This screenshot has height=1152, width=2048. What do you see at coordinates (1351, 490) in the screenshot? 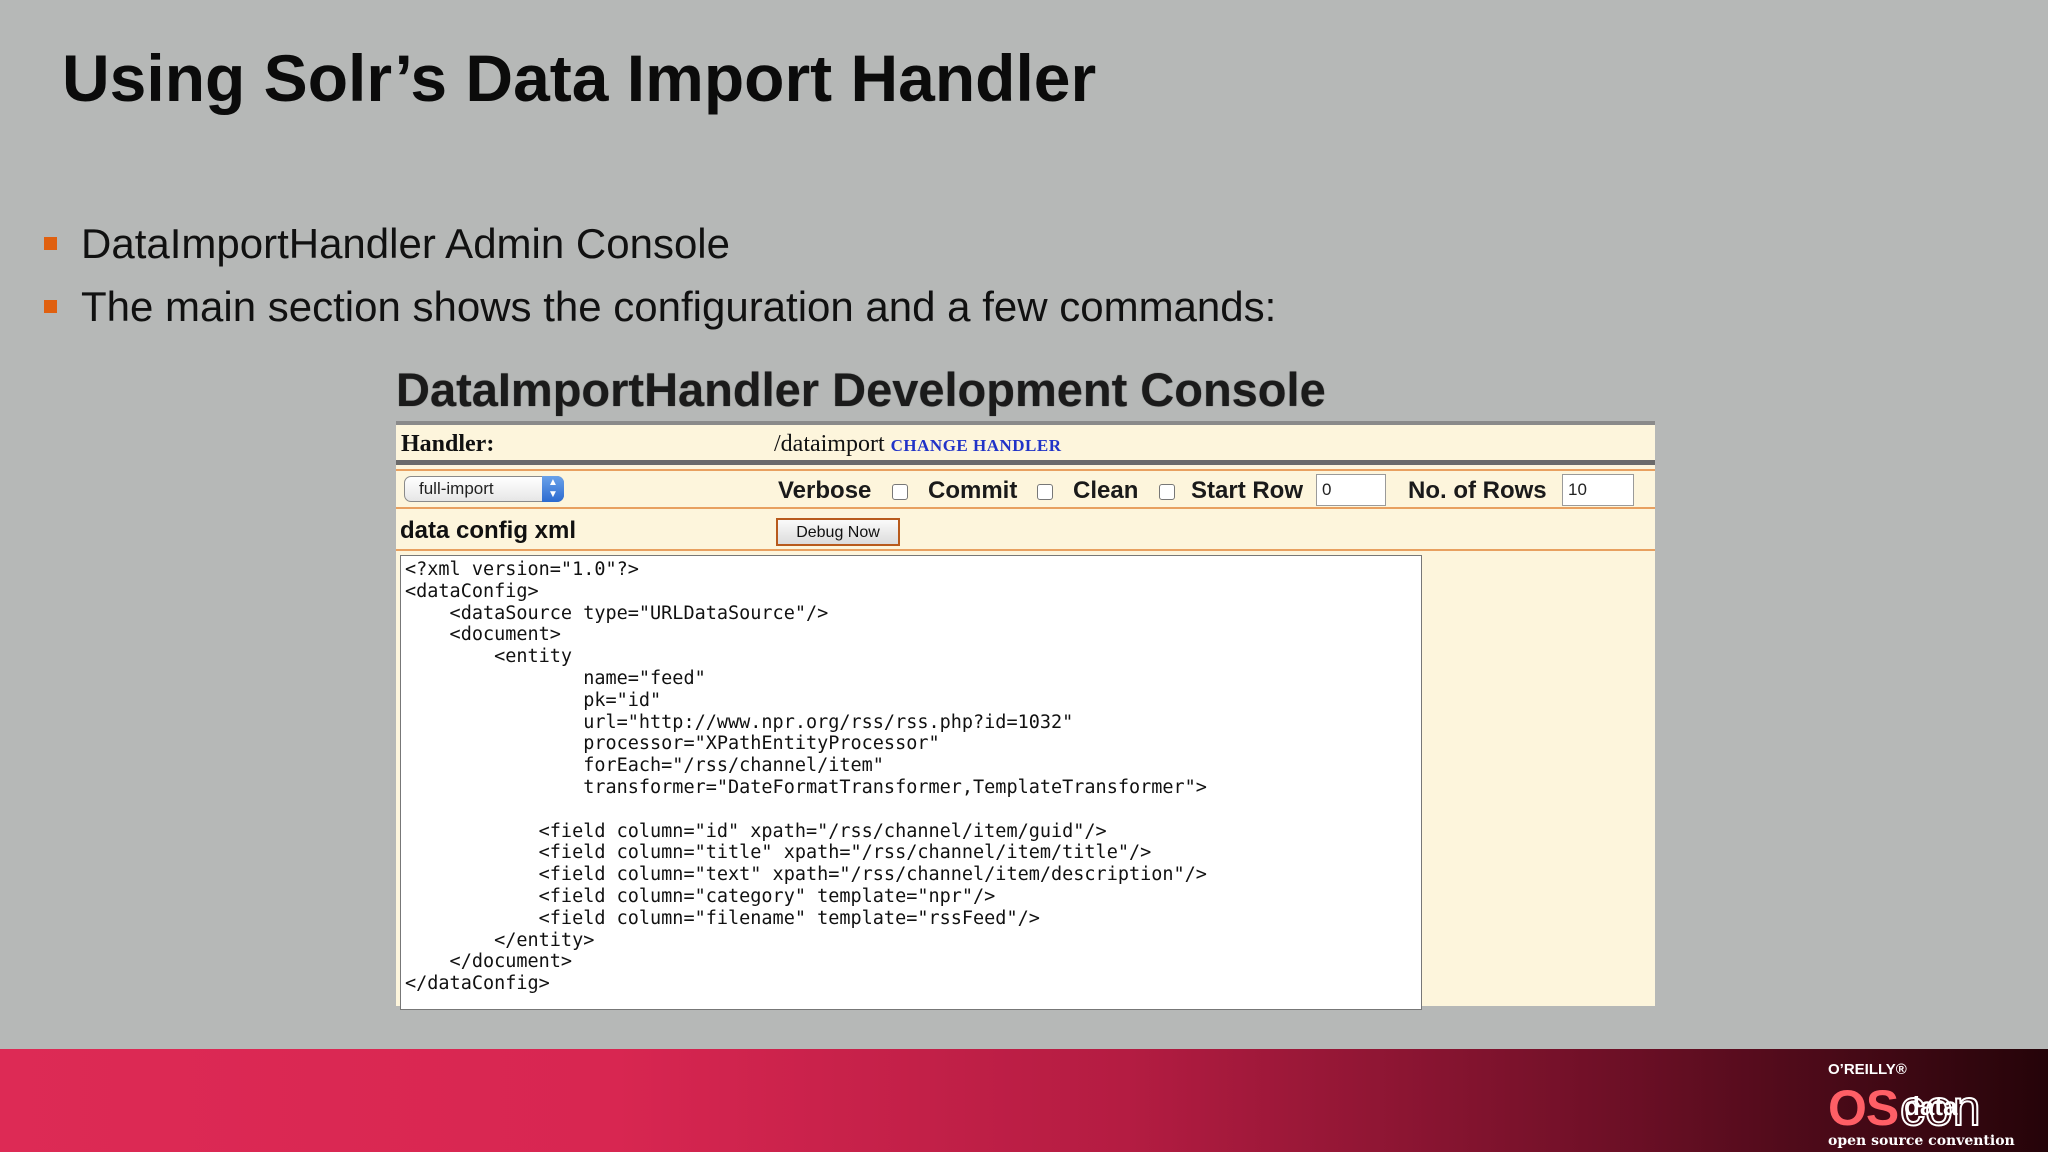
I see `start-row-input` at bounding box center [1351, 490].